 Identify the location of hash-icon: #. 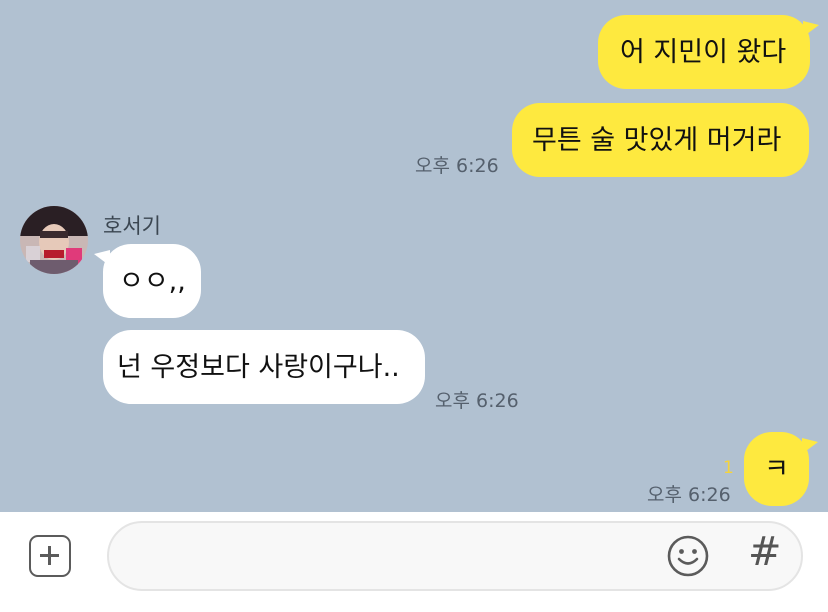
(765, 552).